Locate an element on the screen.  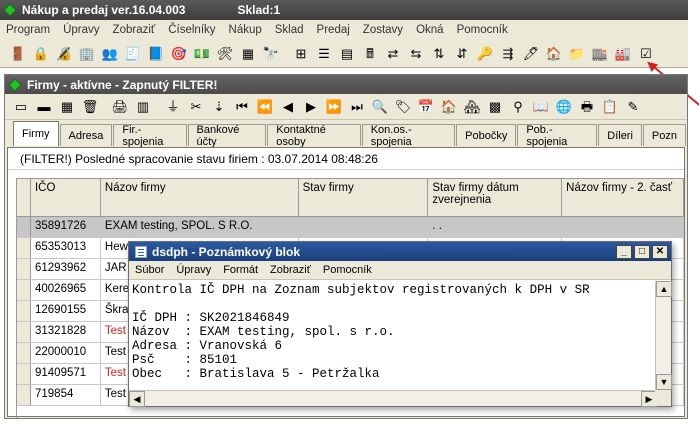
list-window-icon: ☰ is located at coordinates (324, 54).